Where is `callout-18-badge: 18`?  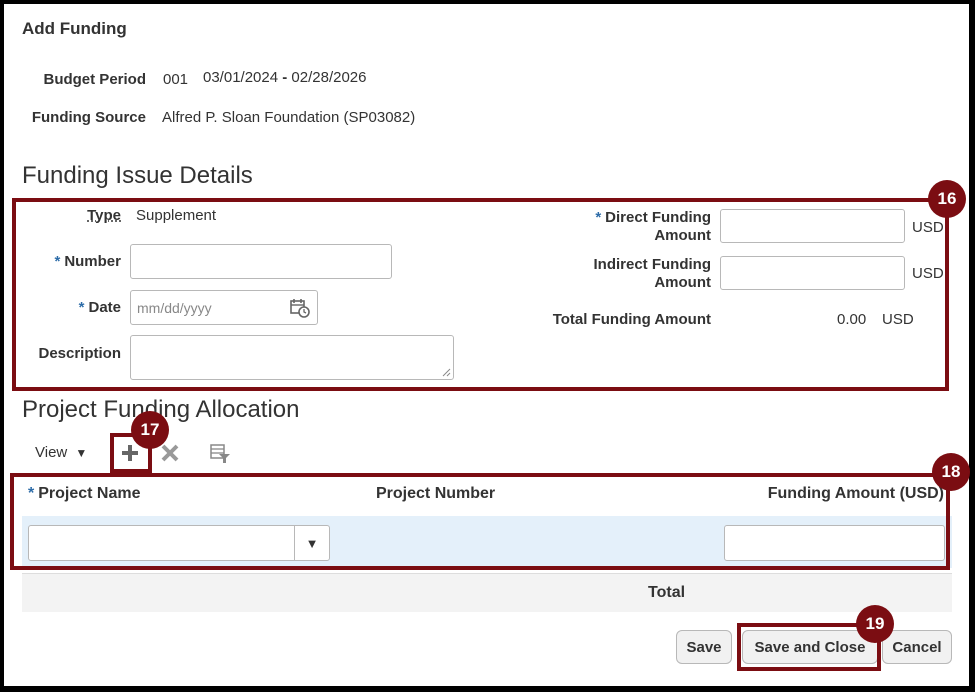 callout-18-badge: 18 is located at coordinates (951, 472).